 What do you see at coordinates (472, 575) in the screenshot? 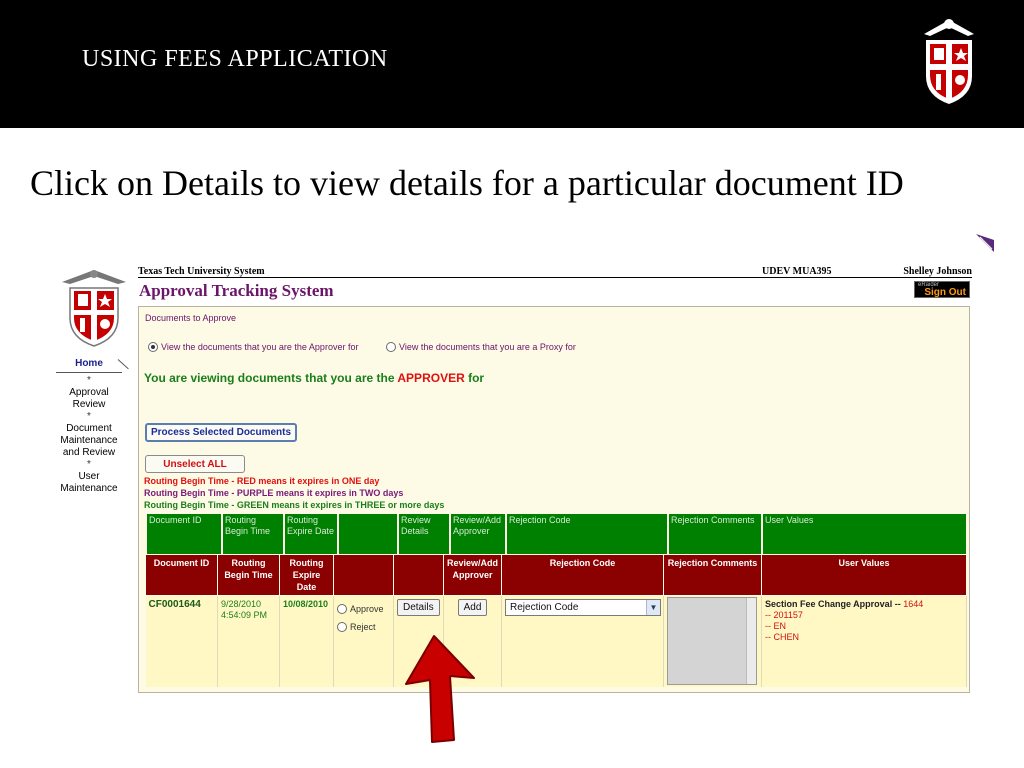
I see `column-header: Review/Add Approver` at bounding box center [472, 575].